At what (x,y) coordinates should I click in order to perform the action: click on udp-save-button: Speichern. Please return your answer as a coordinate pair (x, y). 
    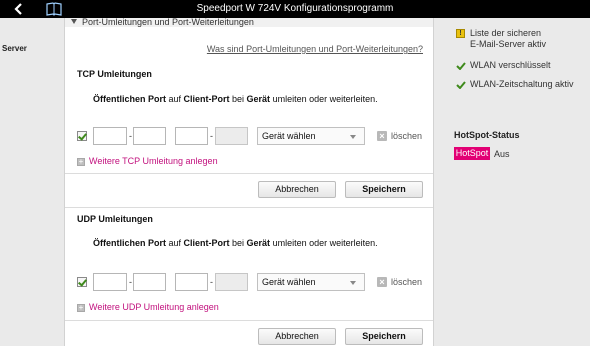
    Looking at the image, I should click on (384, 336).